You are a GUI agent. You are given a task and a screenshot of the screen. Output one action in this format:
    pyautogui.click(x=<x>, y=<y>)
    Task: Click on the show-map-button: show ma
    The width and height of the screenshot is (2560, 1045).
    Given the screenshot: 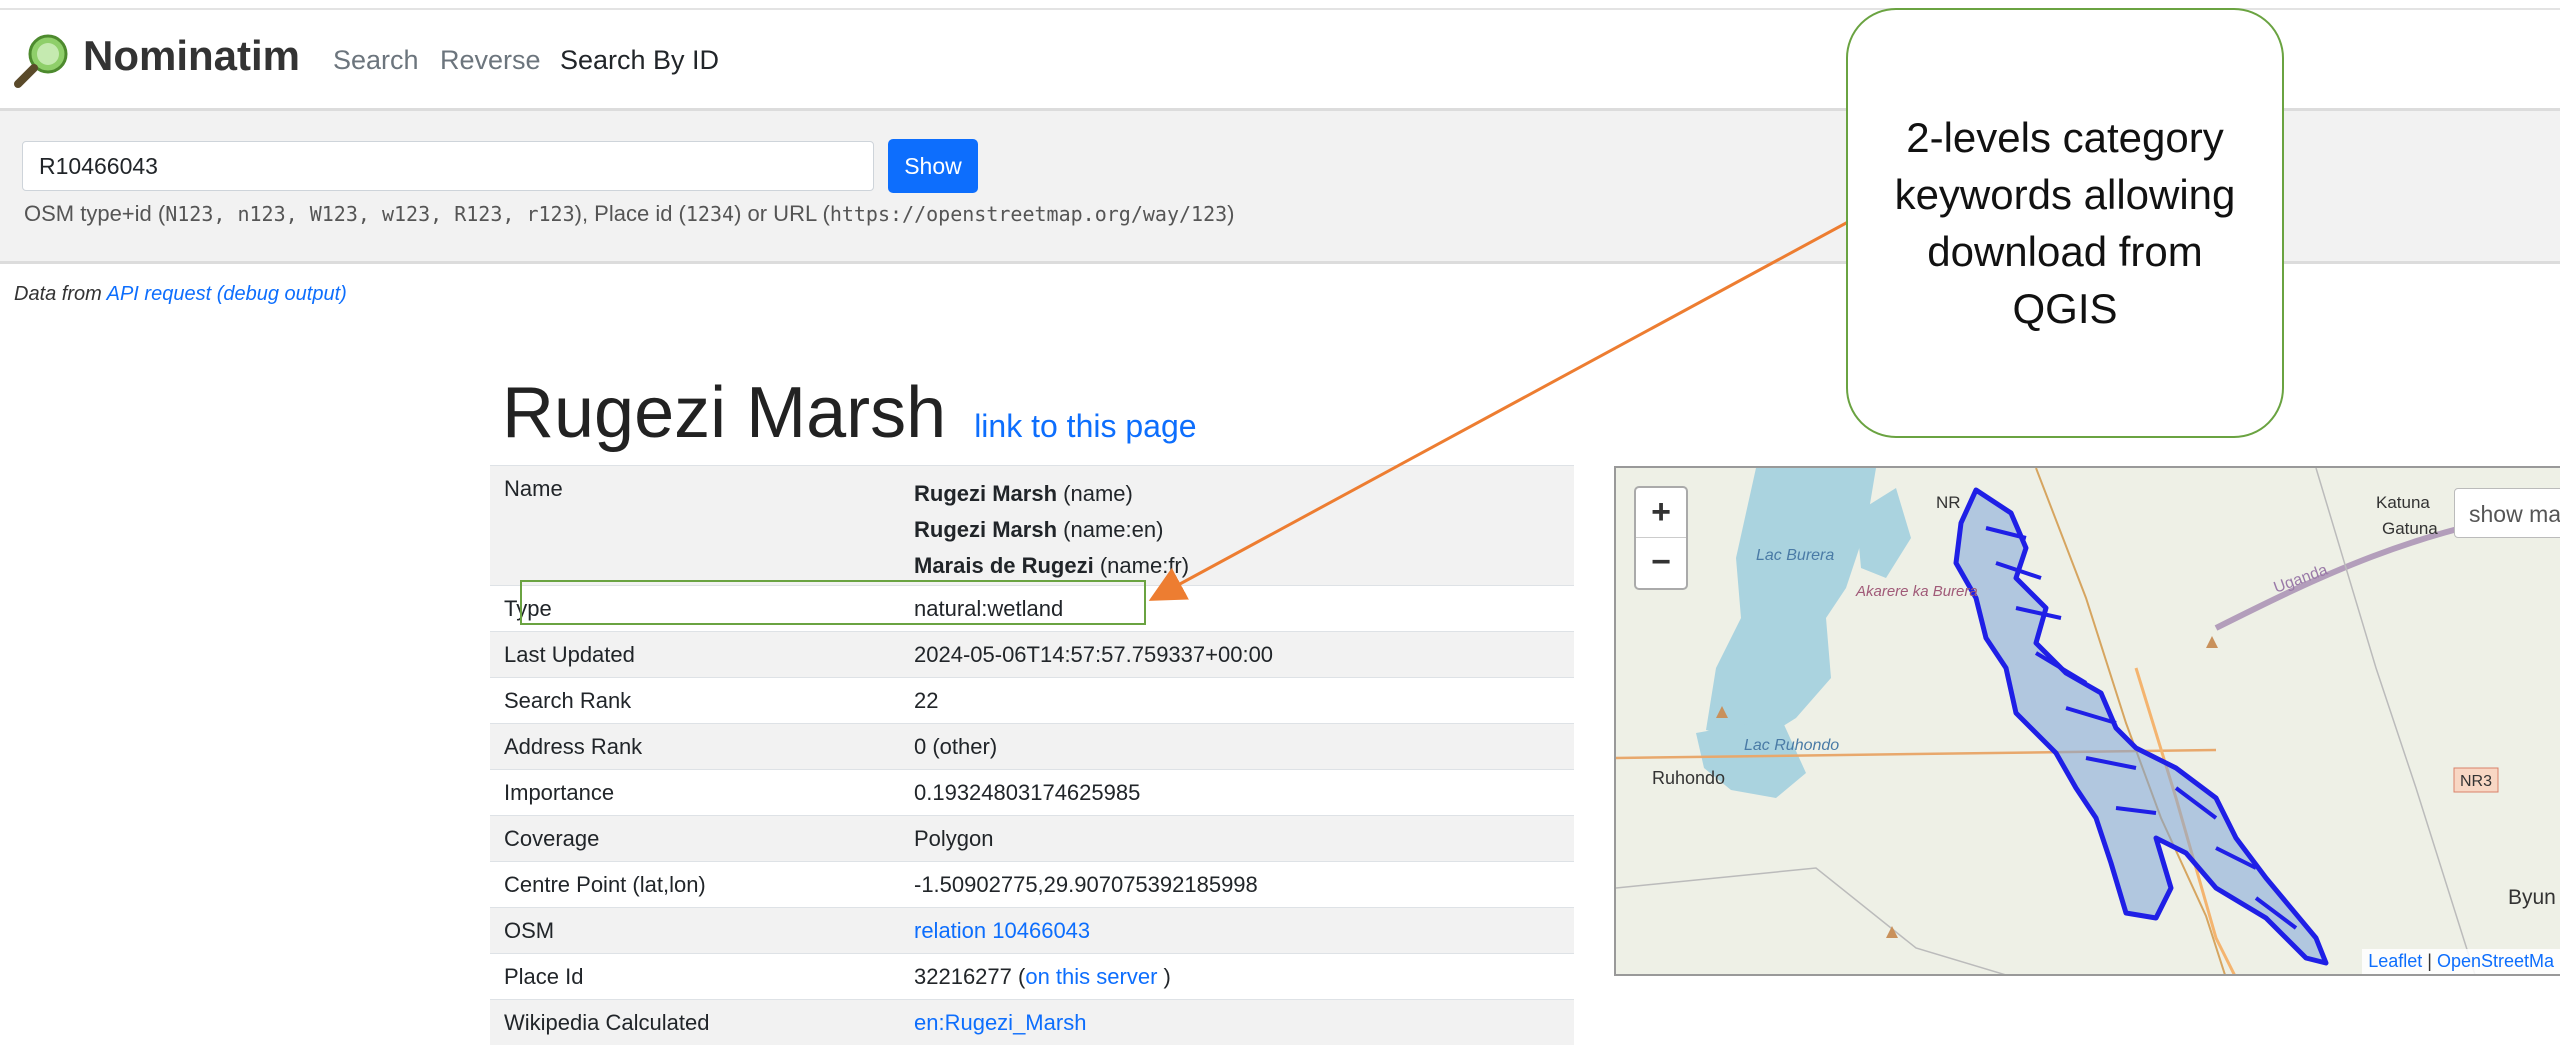 What is the action you would take?
    pyautogui.click(x=2507, y=513)
    